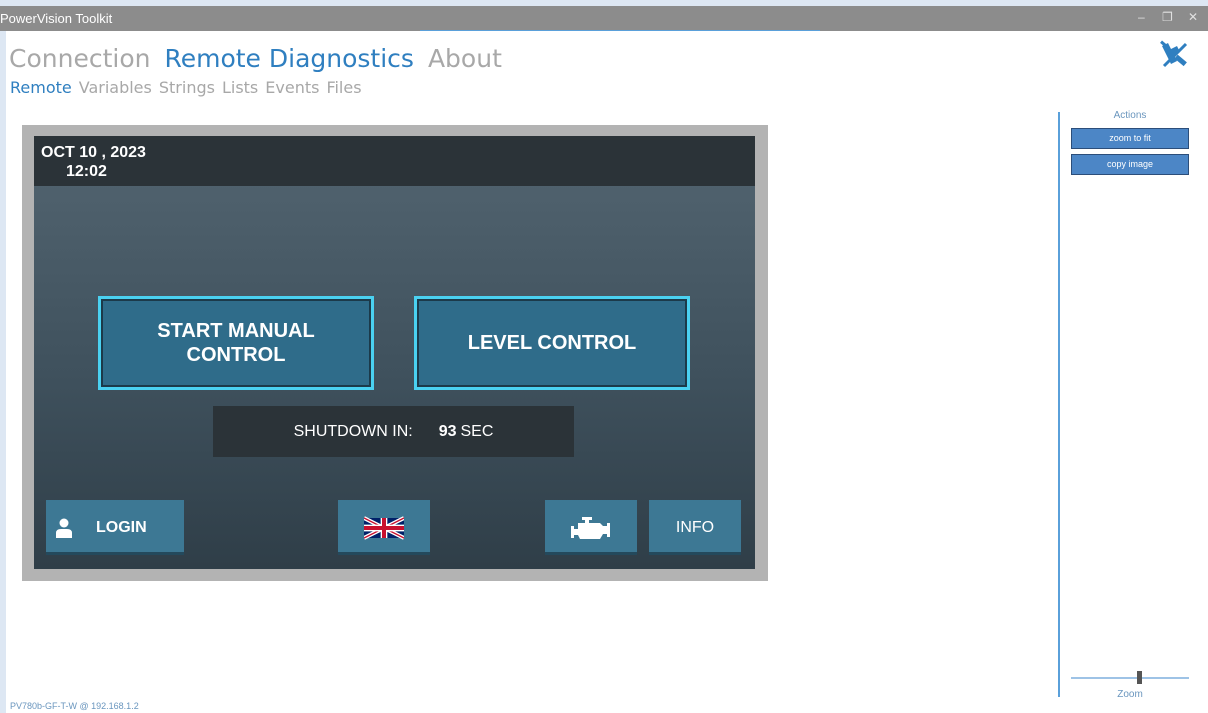  I want to click on main-nav: Connection Remote Diagnostics About, so click(262, 58).